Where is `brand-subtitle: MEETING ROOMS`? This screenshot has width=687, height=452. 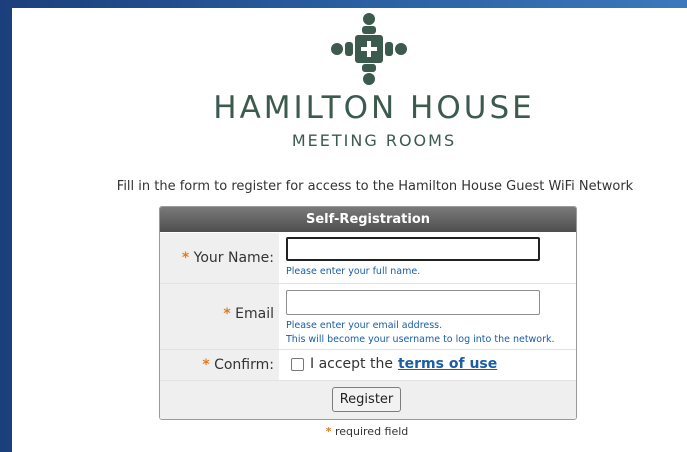
brand-subtitle: MEETING ROOMS is located at coordinates (374, 140).